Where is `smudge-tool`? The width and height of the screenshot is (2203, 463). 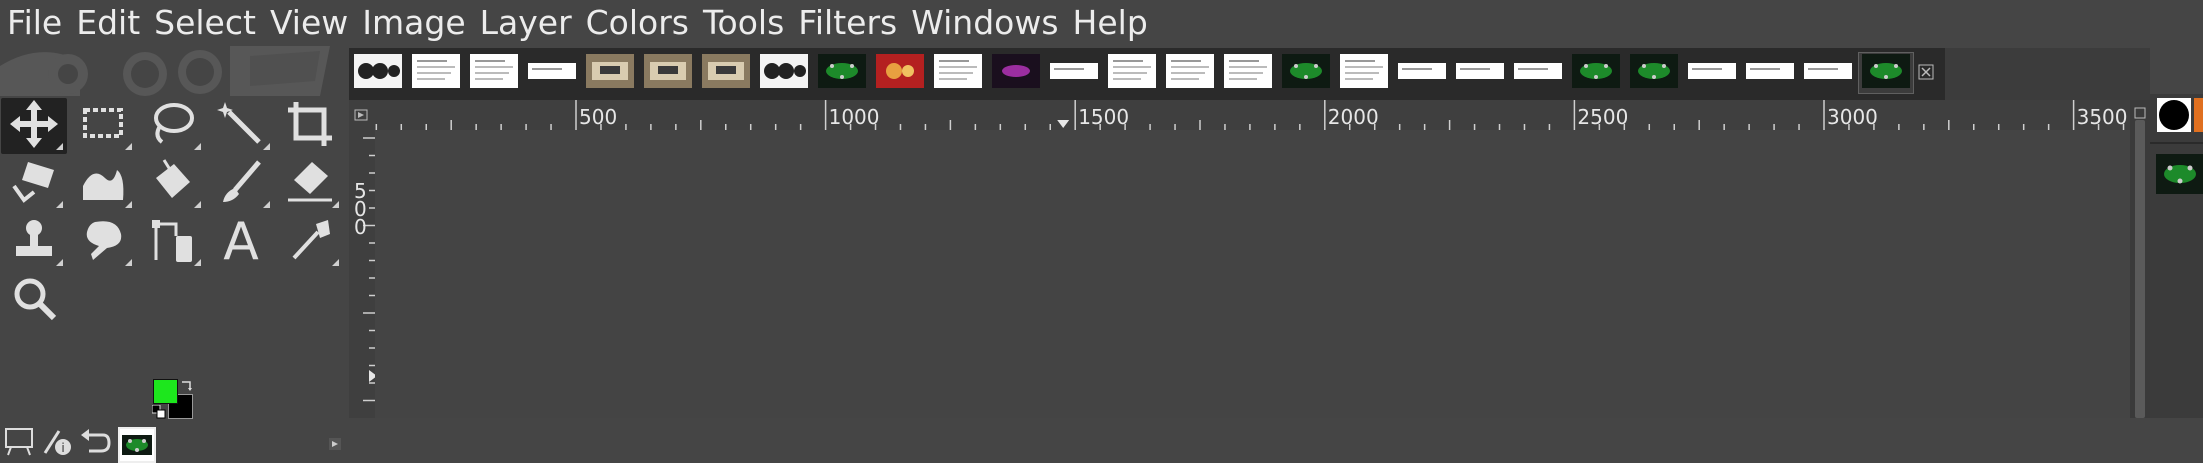
smudge-tool is located at coordinates (103, 242).